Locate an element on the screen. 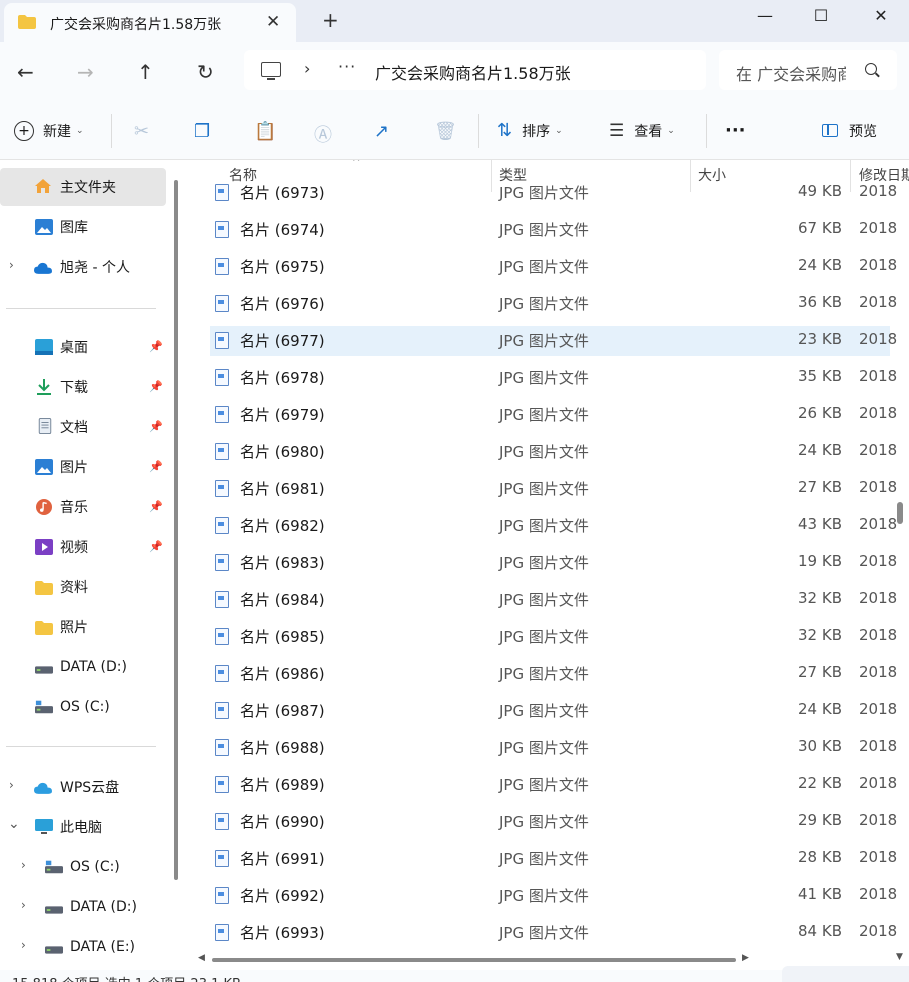  file-name: 名片 (6989) is located at coordinates (282, 784).